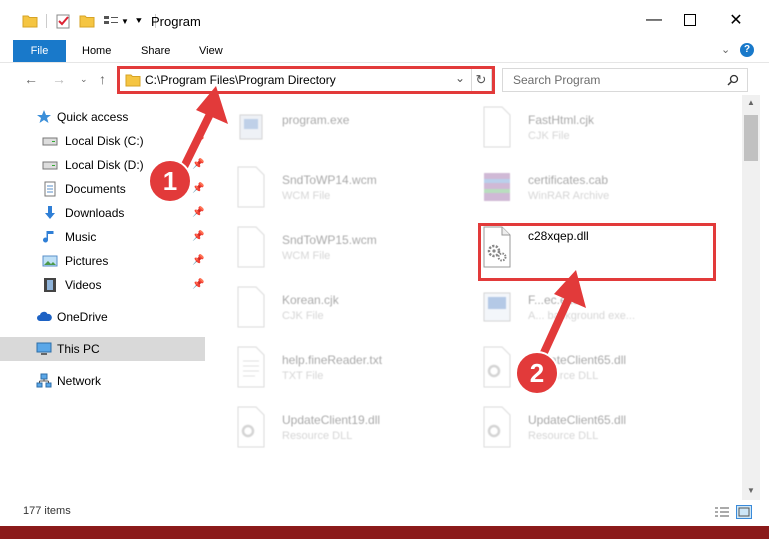  Describe the element at coordinates (102, 213) in the screenshot. I see `sidebar-item-downloads: Downloads 📌` at that location.